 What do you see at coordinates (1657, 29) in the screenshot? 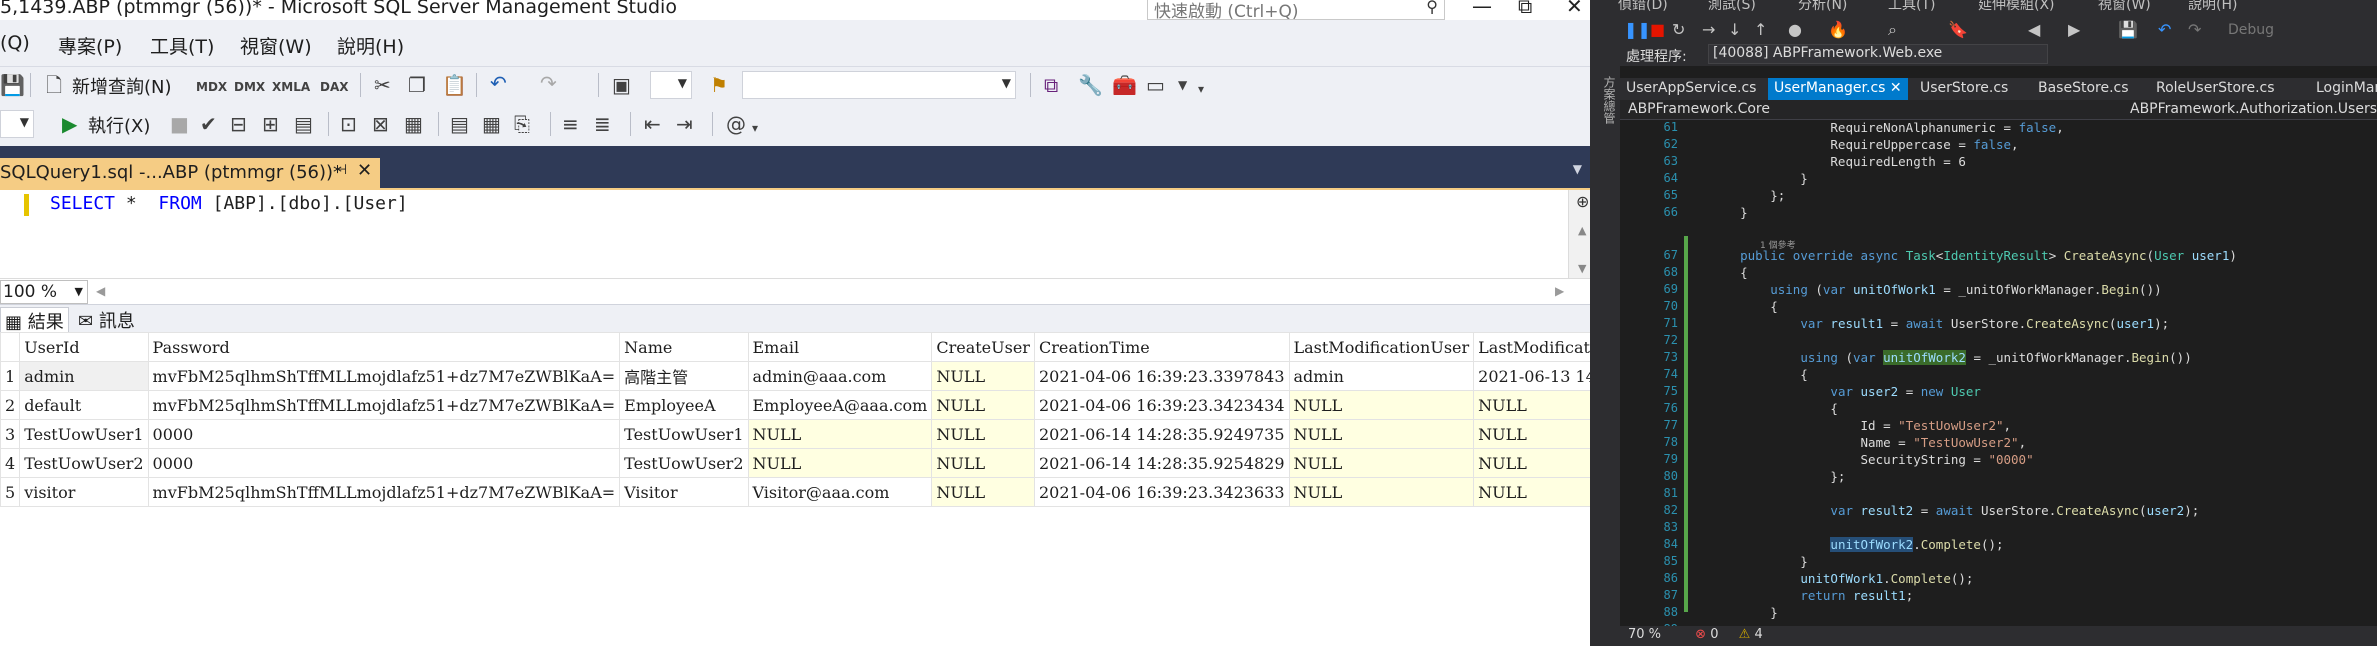
I see `stop-debug-icon: ■` at bounding box center [1657, 29].